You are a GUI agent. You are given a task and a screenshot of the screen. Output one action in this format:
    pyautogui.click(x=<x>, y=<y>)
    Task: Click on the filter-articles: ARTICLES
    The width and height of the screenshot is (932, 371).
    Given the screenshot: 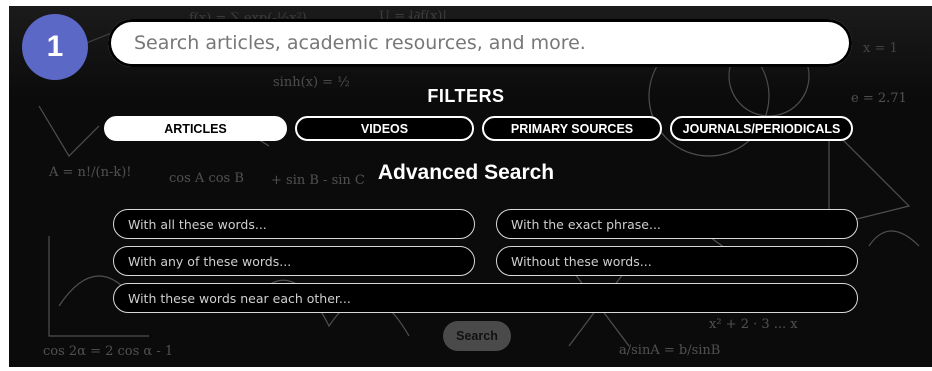 What is the action you would take?
    pyautogui.click(x=195, y=128)
    